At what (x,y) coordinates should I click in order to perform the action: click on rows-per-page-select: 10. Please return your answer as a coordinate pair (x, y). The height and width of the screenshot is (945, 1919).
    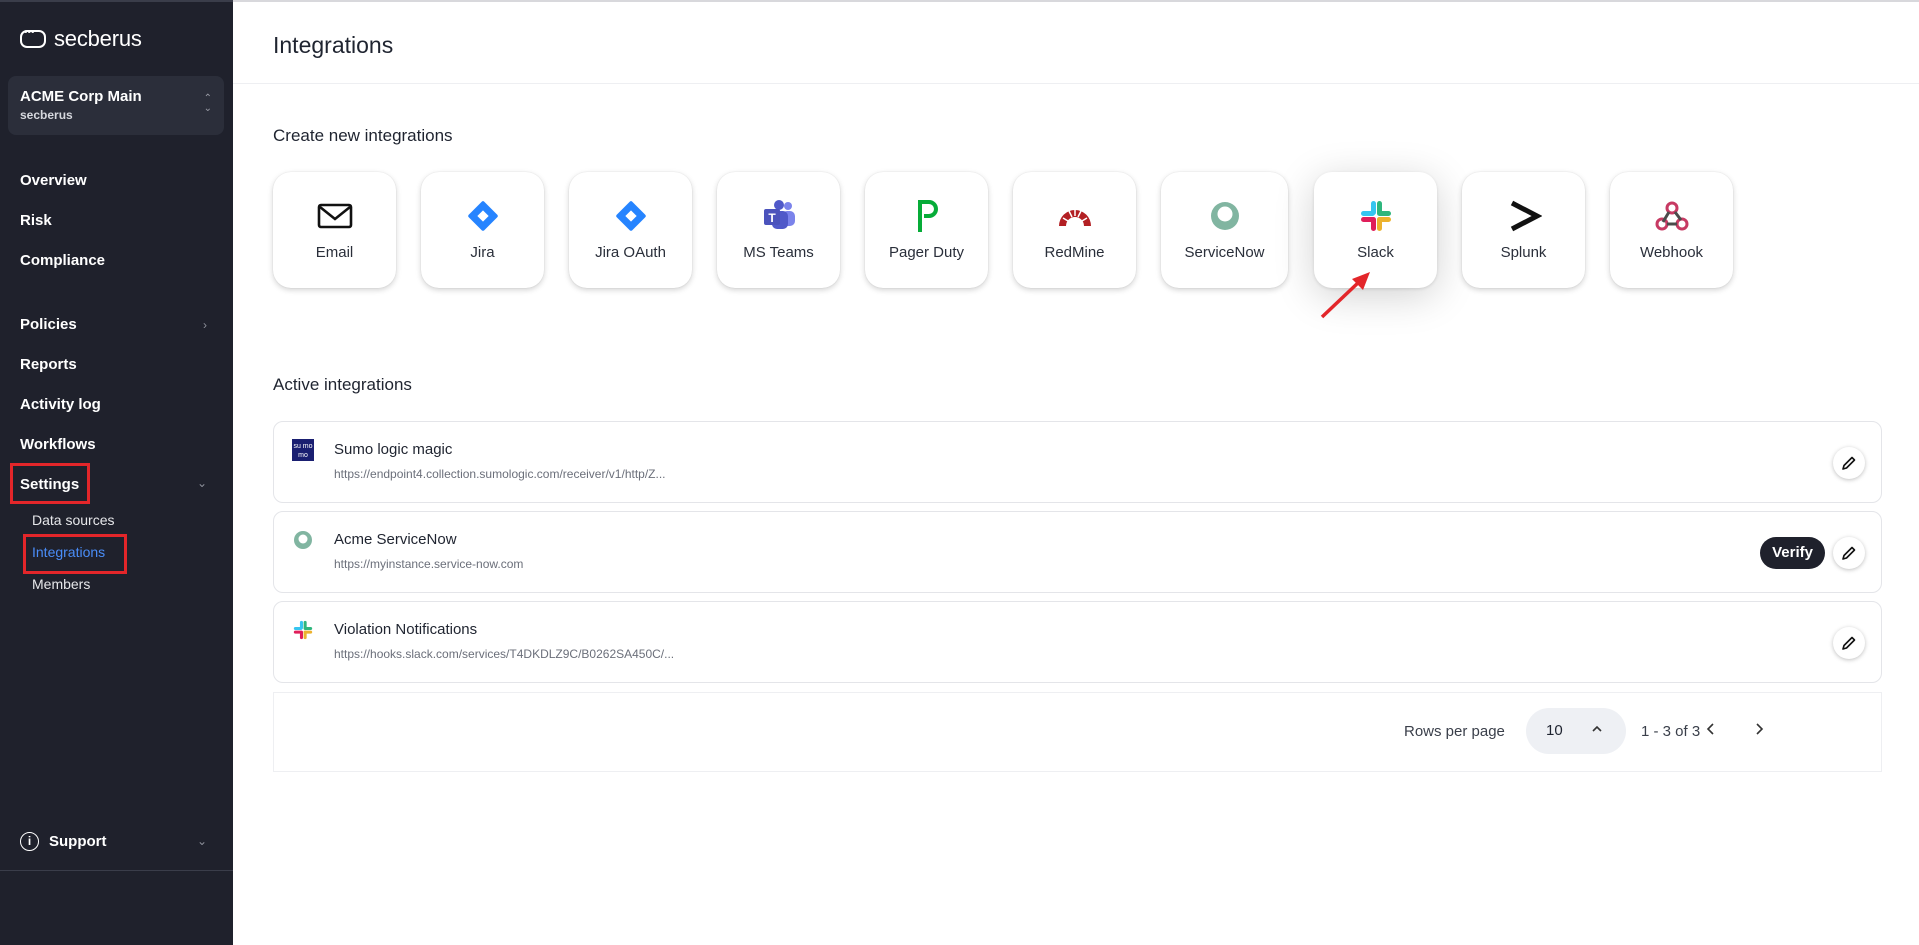
    Looking at the image, I should click on (1576, 731).